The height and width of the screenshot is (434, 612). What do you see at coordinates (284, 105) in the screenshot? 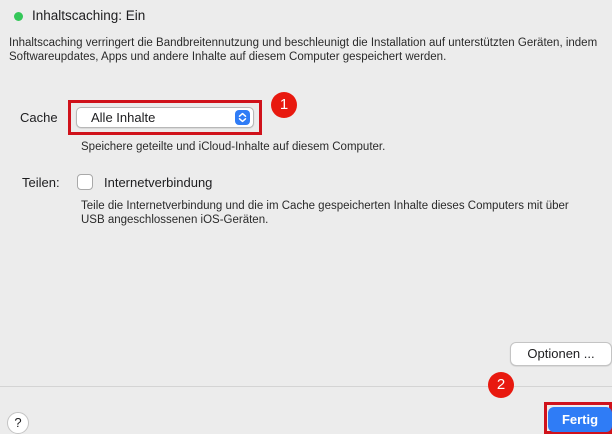
I see `annotation-marker-1: 1` at bounding box center [284, 105].